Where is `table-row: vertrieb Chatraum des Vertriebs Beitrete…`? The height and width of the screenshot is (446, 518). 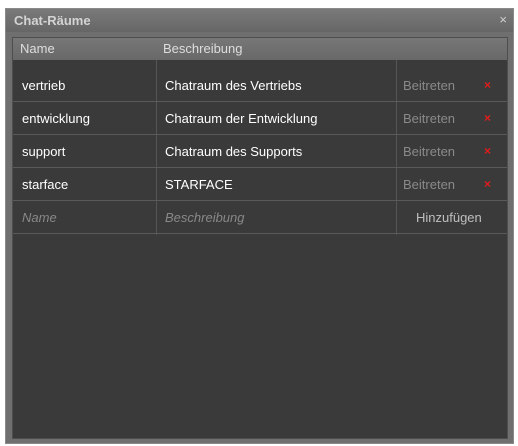 table-row: vertrieb Chatraum des Vertriebs Beitrete… is located at coordinates (260, 85).